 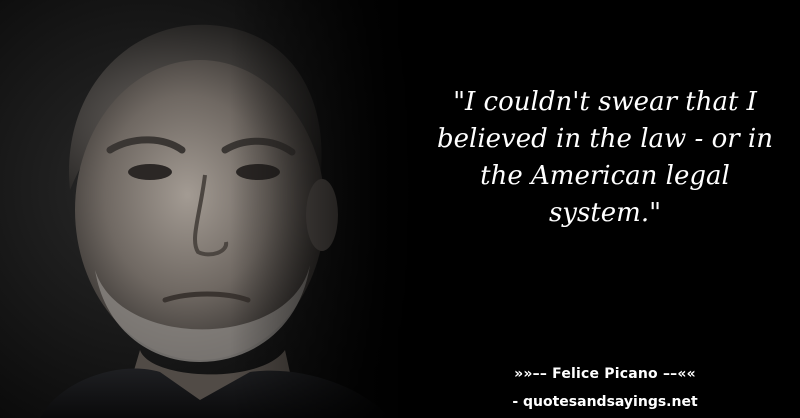 What do you see at coordinates (605, 402) in the screenshot?
I see `source-link: - quotesandsayings.net` at bounding box center [605, 402].